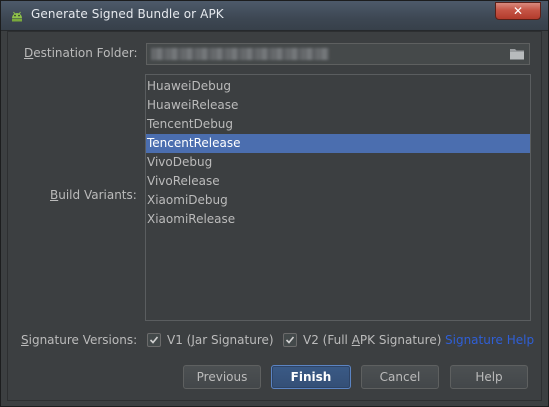 This screenshot has width=549, height=407. Describe the element at coordinates (338, 86) in the screenshot. I see `variant-item: HuaweiDebug` at that location.